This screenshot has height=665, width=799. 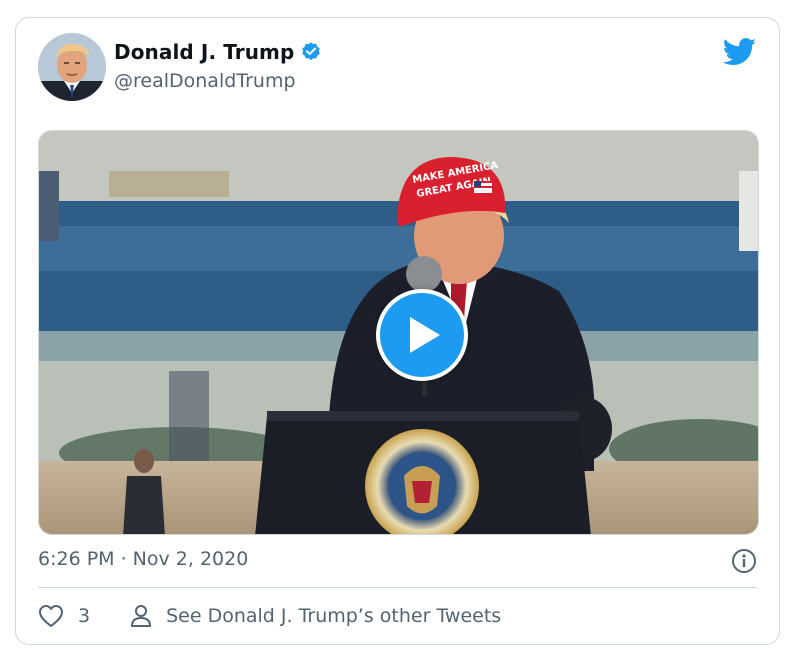 I want to click on tweet-actions: 3 See Donald J. Trump’s other Tweets, so click(x=269, y=616).